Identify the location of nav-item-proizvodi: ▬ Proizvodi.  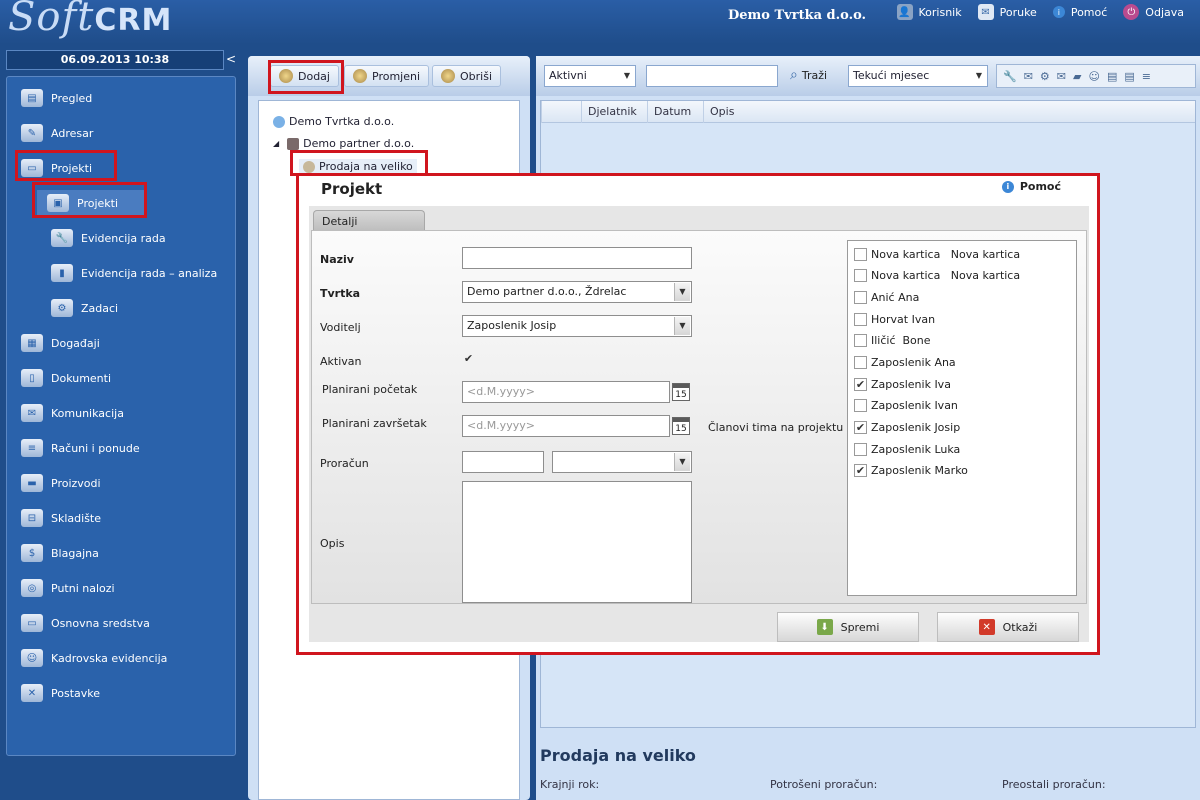
(61, 483).